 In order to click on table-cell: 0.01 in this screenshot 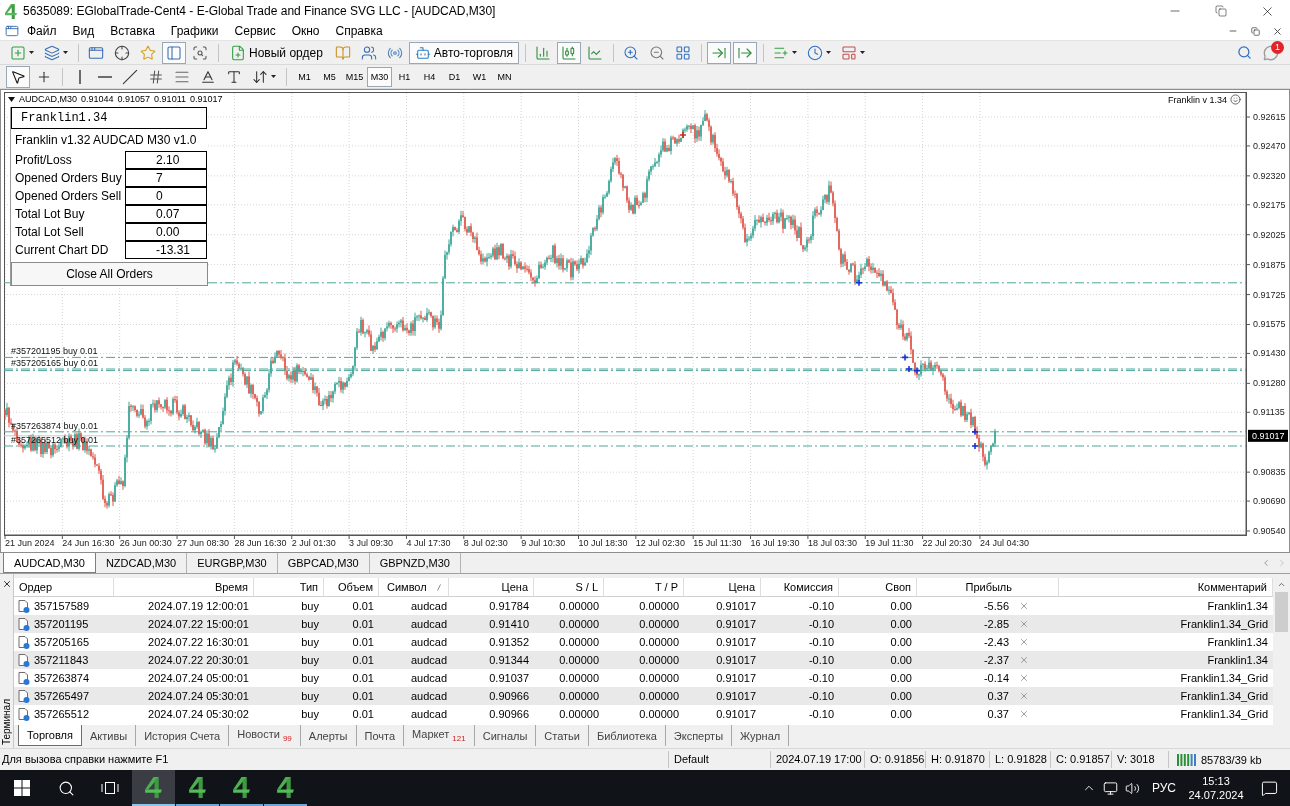, I will do `click(351, 660)`.